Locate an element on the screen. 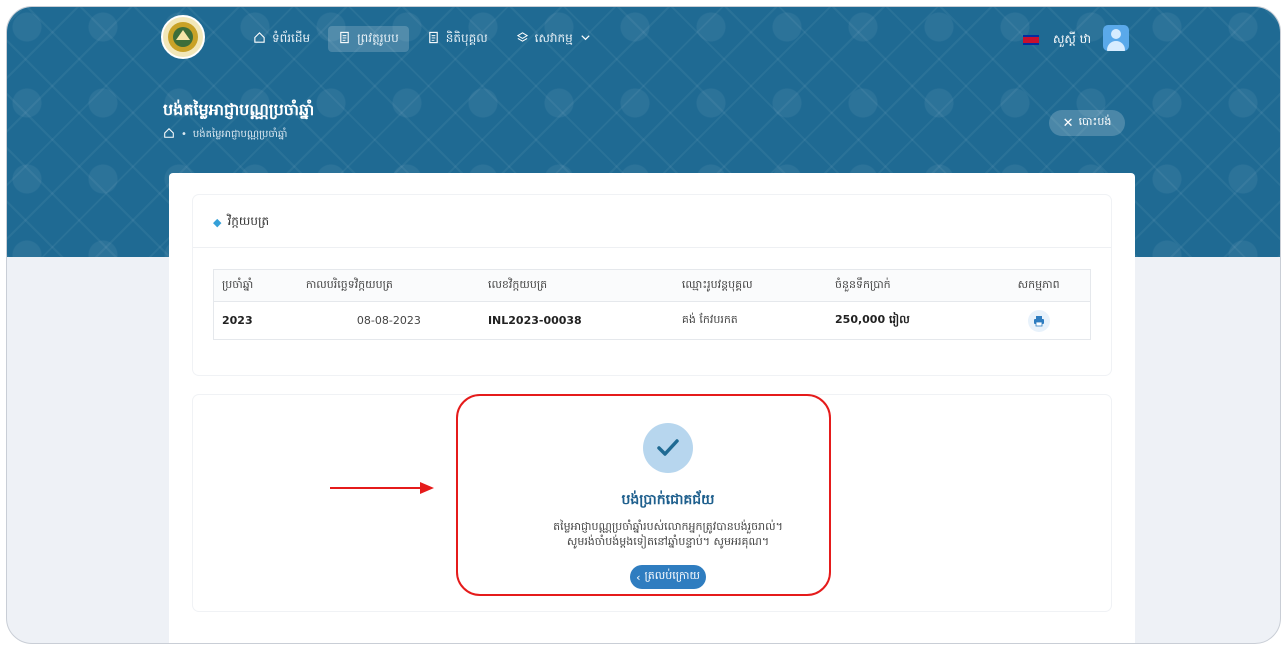 Image resolution: width=1287 pixels, height=649 pixels. printer-icon is located at coordinates (1038, 320).